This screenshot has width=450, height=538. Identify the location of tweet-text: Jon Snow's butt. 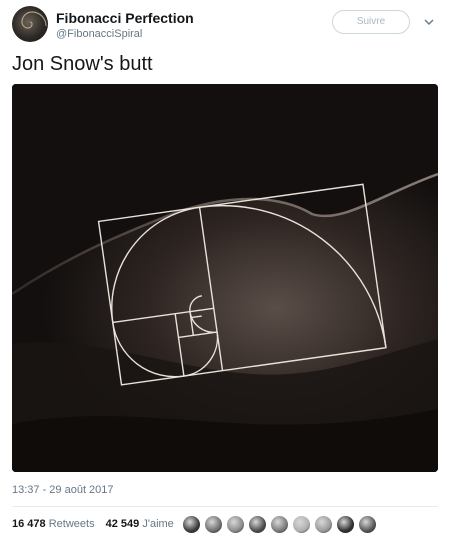
(82, 64).